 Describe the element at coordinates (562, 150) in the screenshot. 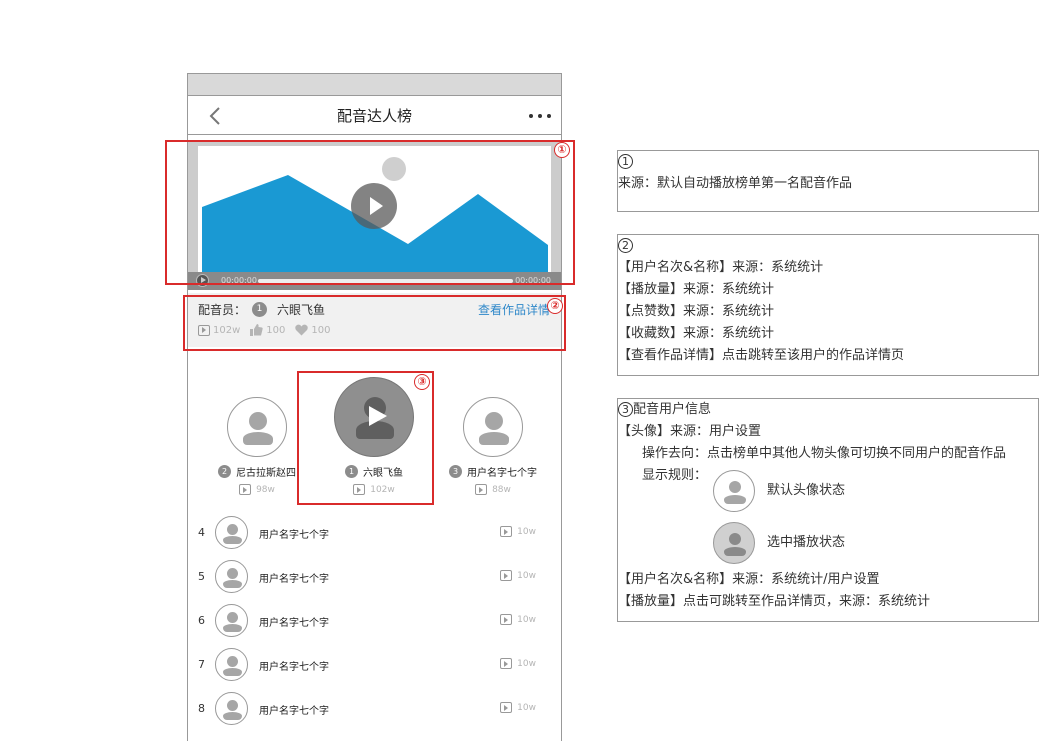

I see `annotation-number-1: ①` at that location.